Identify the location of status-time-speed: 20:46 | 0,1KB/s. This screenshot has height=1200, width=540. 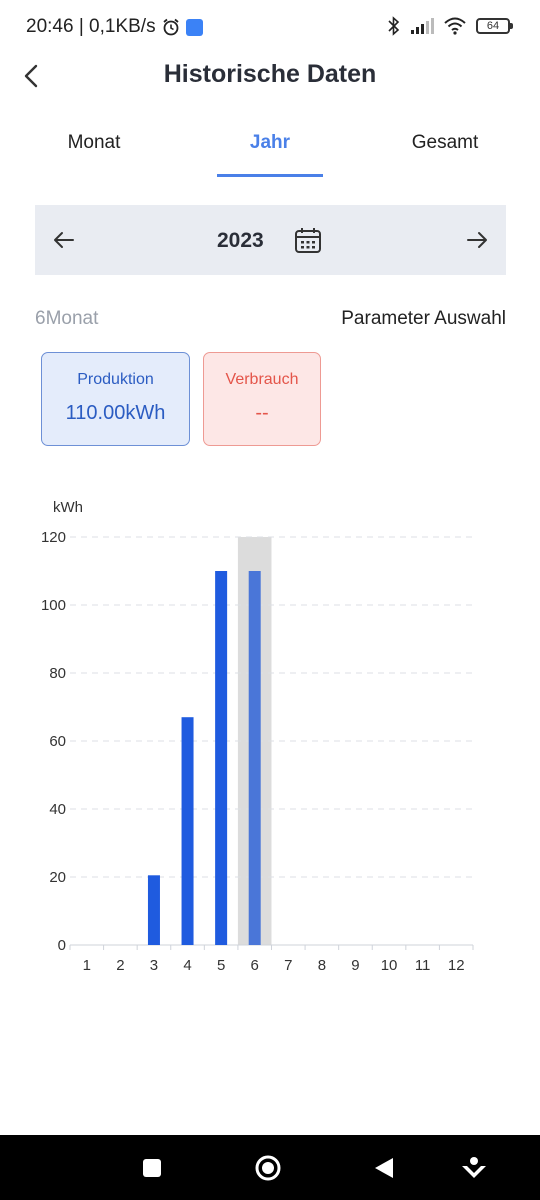
(91, 26).